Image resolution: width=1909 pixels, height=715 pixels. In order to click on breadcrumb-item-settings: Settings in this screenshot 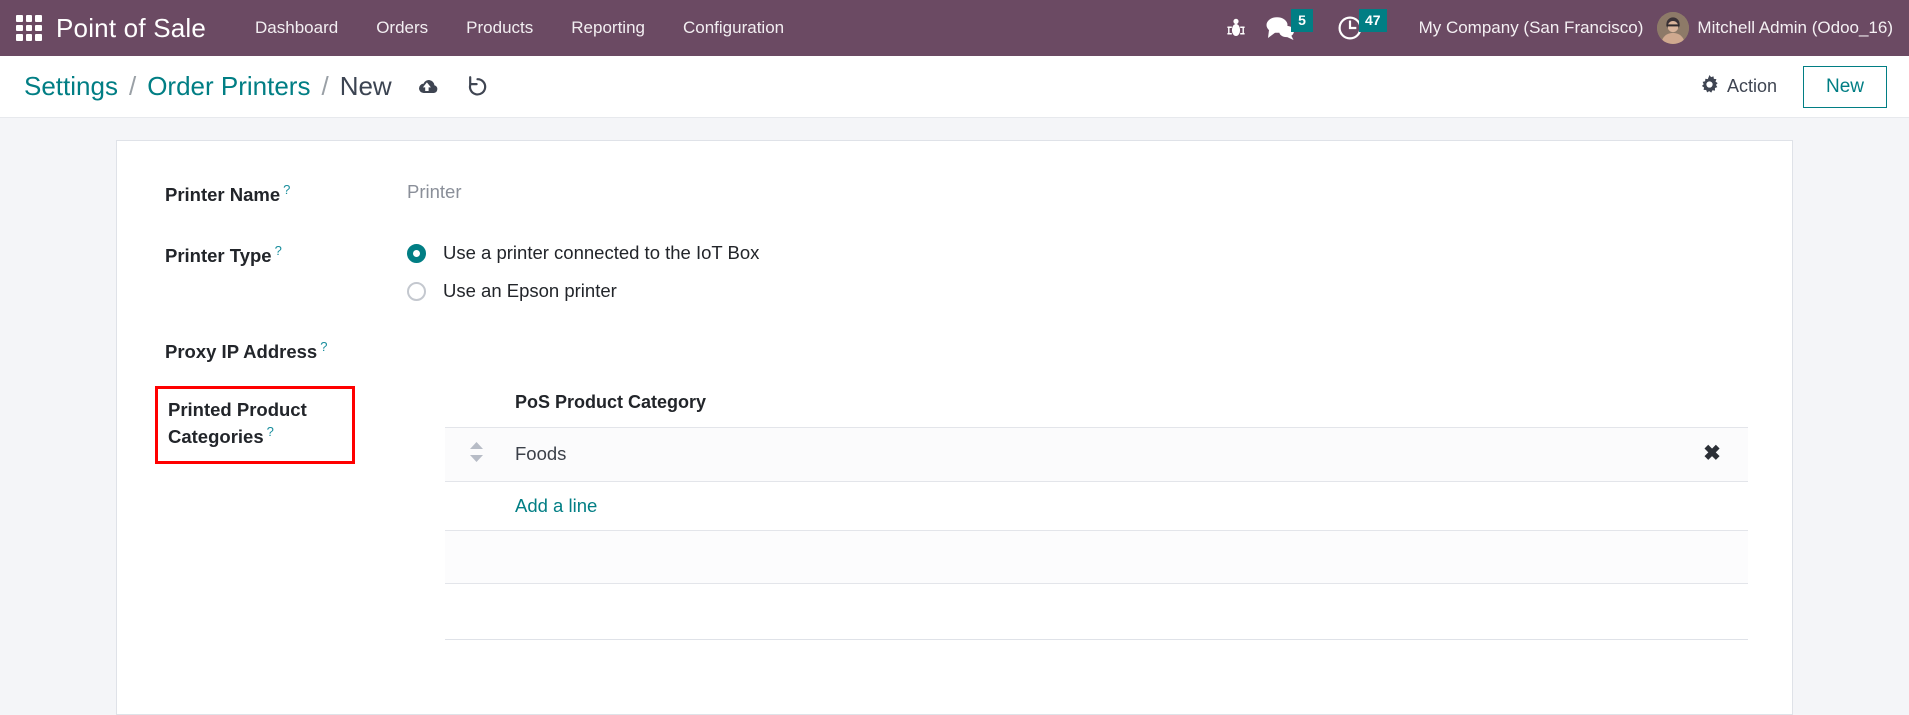, I will do `click(71, 86)`.